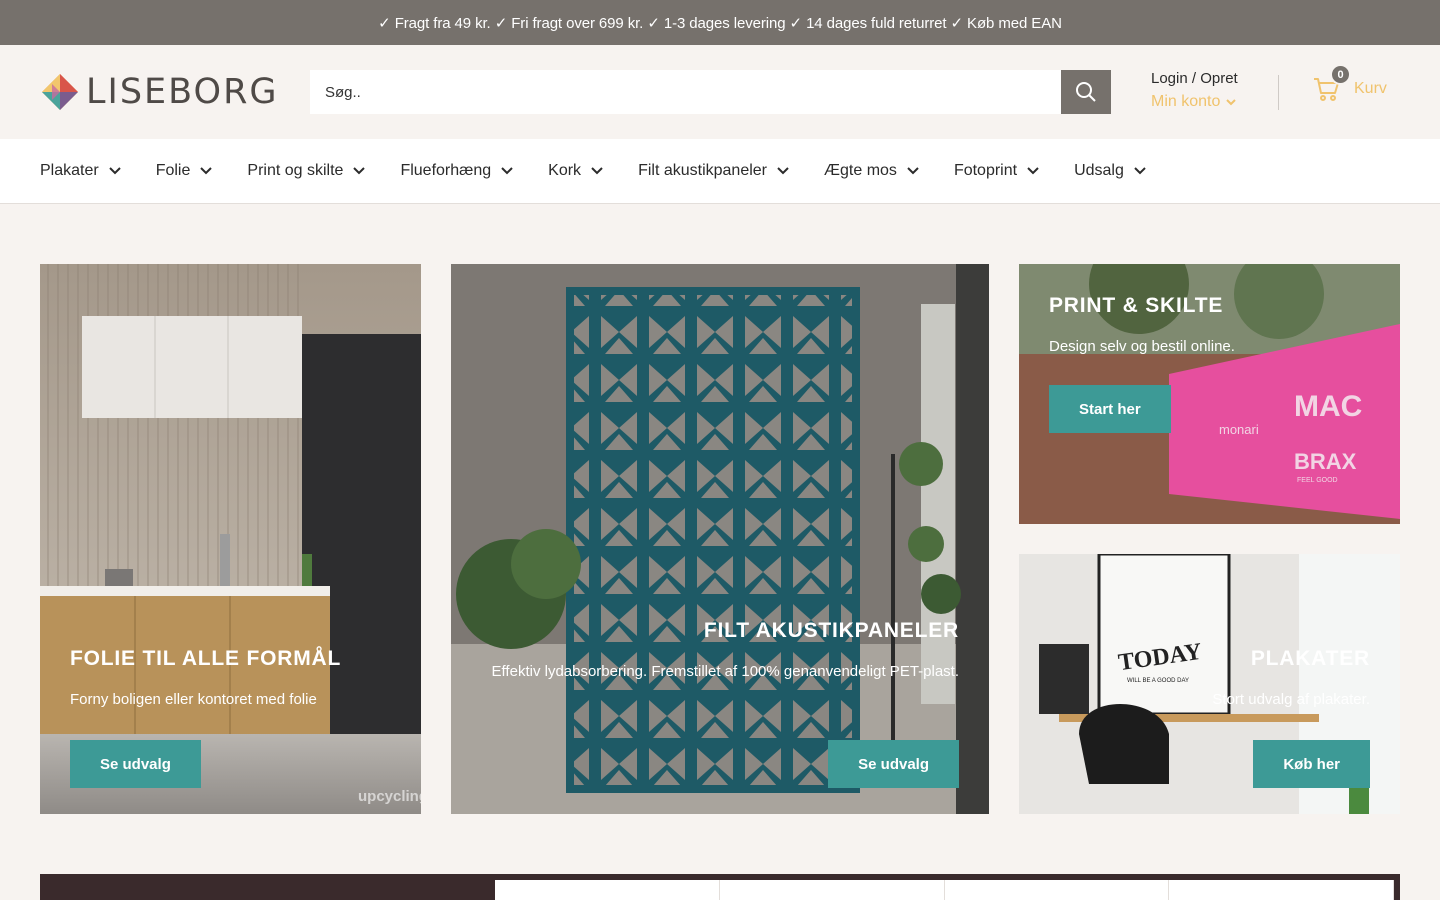 This screenshot has width=1440, height=900. I want to click on start-here-button: Start her, so click(1110, 409).